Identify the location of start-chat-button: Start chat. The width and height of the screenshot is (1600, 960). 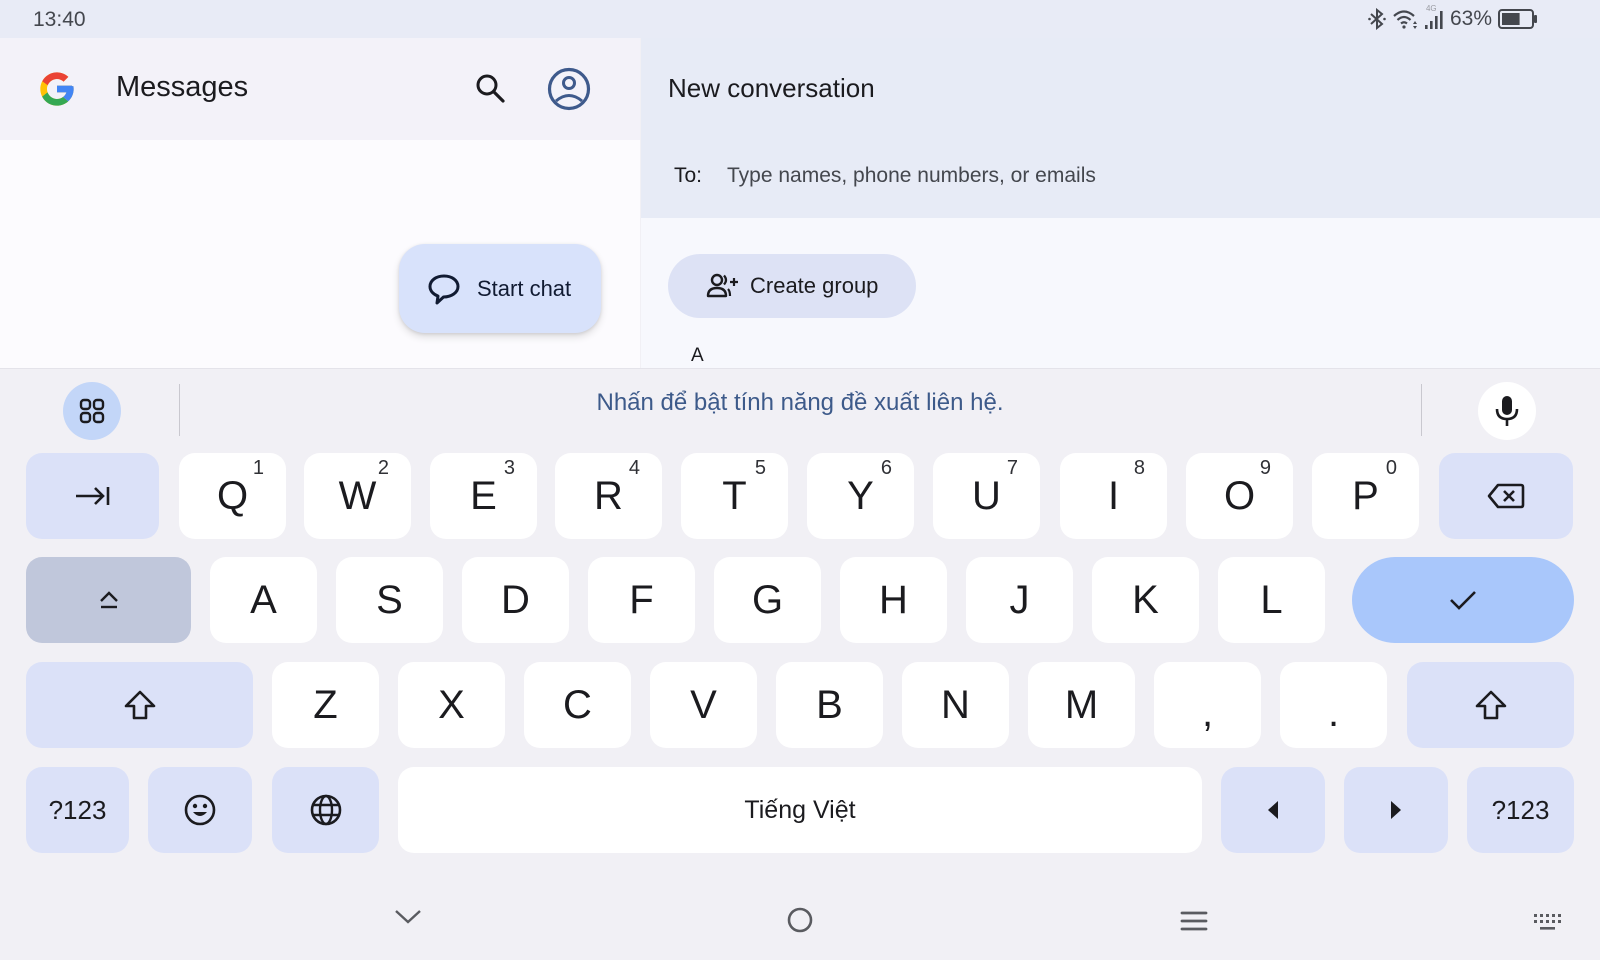
(500, 288).